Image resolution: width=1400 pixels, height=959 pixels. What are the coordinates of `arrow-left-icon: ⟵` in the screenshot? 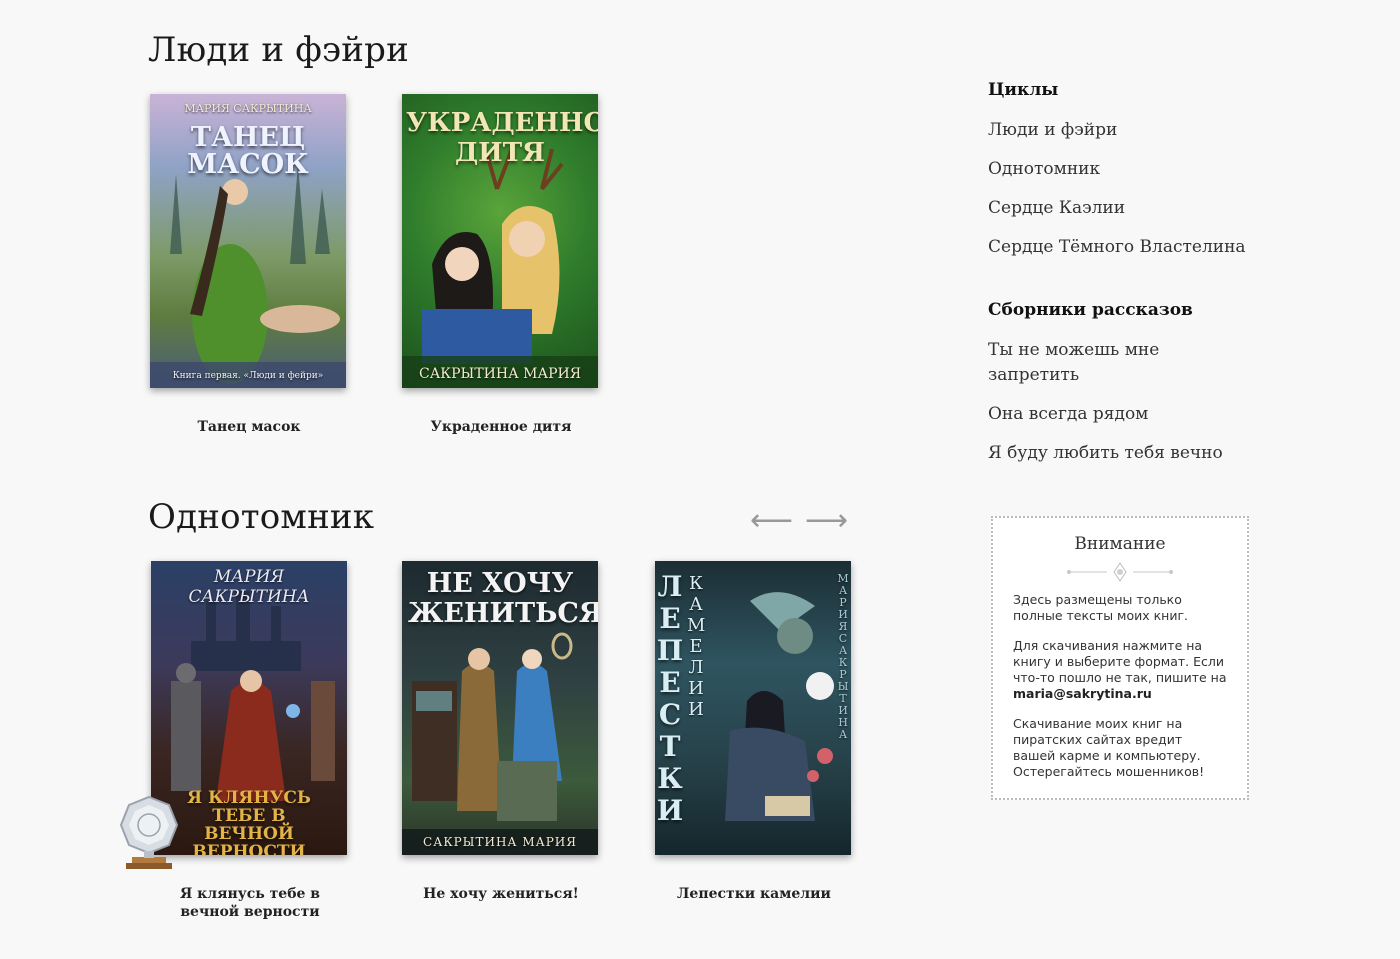 It's located at (772, 520).